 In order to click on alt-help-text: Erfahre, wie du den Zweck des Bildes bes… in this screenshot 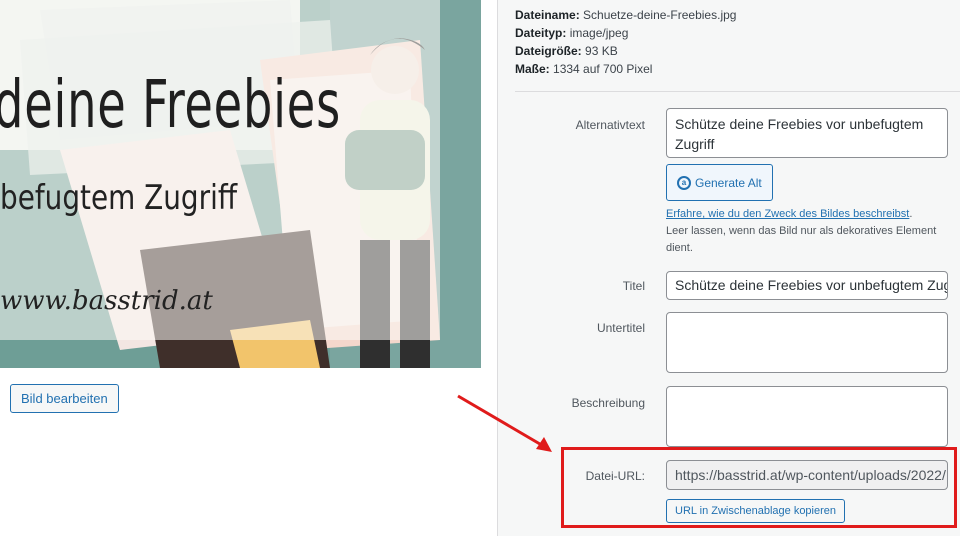, I will do `click(811, 231)`.